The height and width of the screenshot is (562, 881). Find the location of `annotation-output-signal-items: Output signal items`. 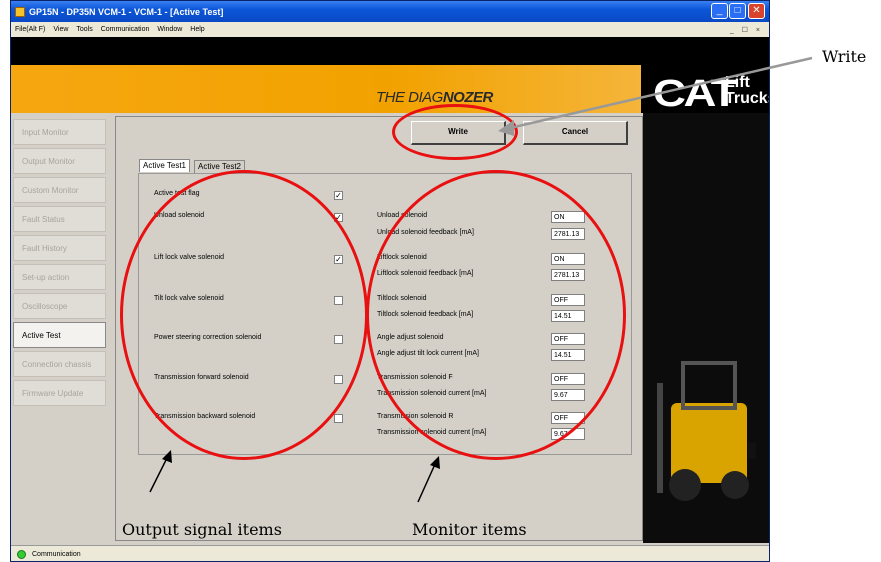

annotation-output-signal-items: Output signal items is located at coordinates (202, 529).